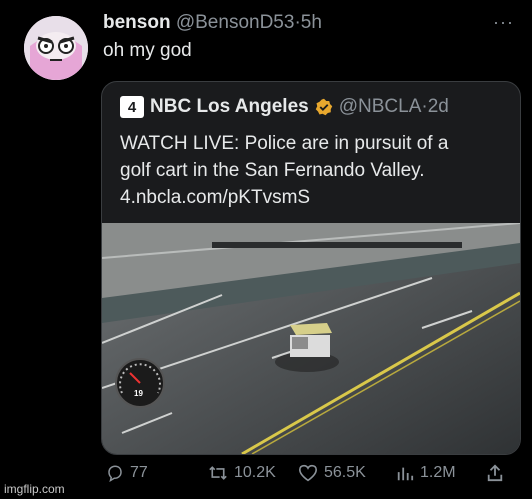 The width and height of the screenshot is (532, 499). What do you see at coordinates (311, 22) in the screenshot?
I see `timestamp: 5h` at bounding box center [311, 22].